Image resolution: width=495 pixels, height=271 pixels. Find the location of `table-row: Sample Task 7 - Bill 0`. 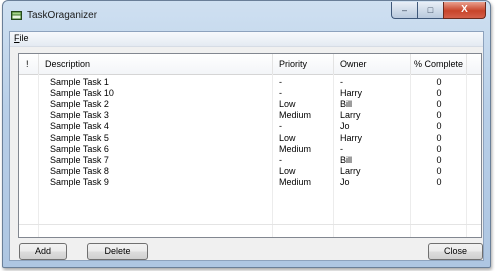

table-row: Sample Task 7 - Bill 0 is located at coordinates (250, 160).